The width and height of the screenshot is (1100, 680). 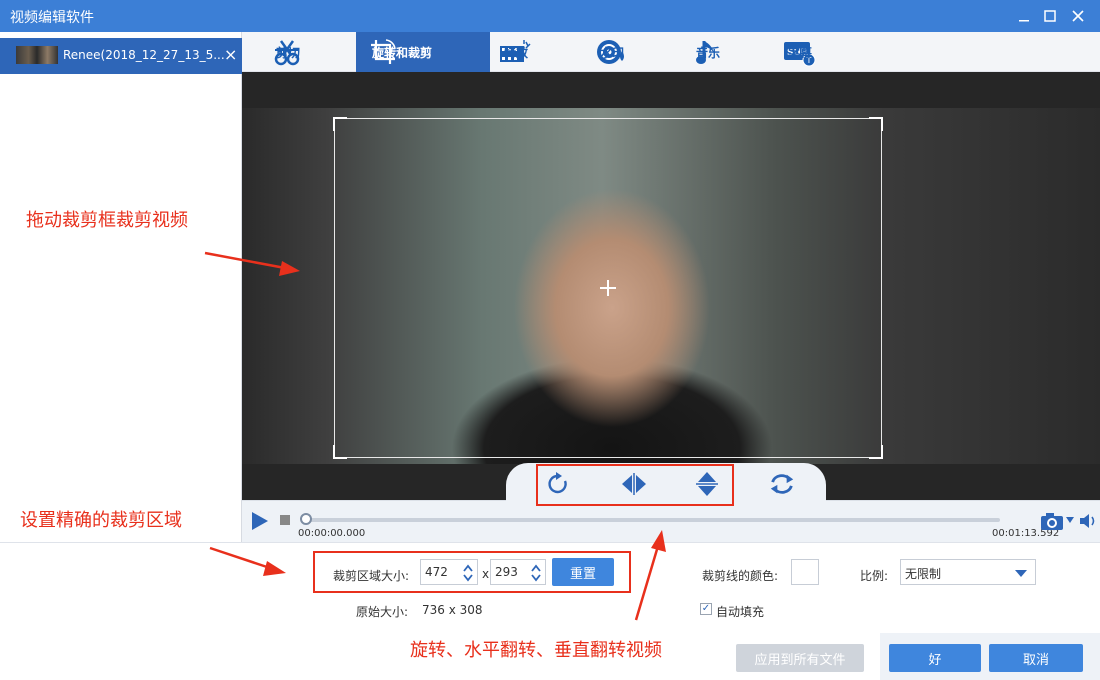 I want to click on stop-button, so click(x=285, y=520).